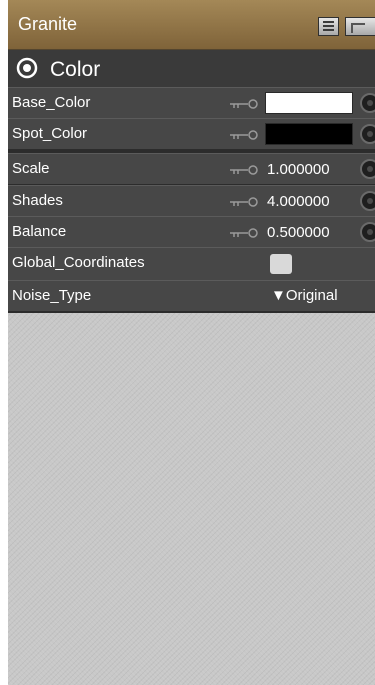  Describe the element at coordinates (281, 264) in the screenshot. I see `global-coordinates-checkbox` at that location.